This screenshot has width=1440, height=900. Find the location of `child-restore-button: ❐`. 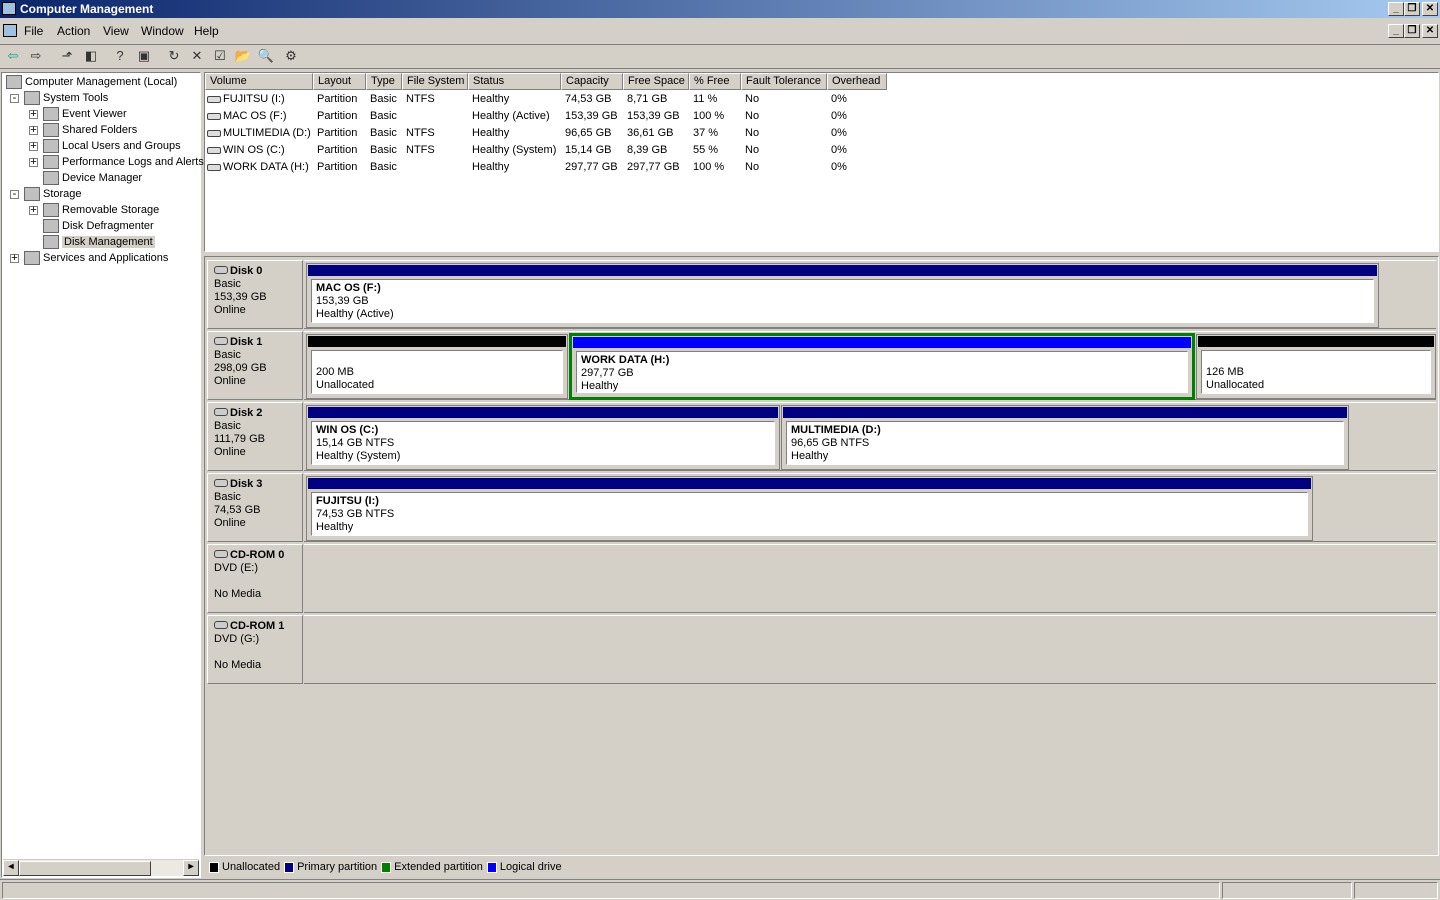

child-restore-button: ❐ is located at coordinates (1412, 31).